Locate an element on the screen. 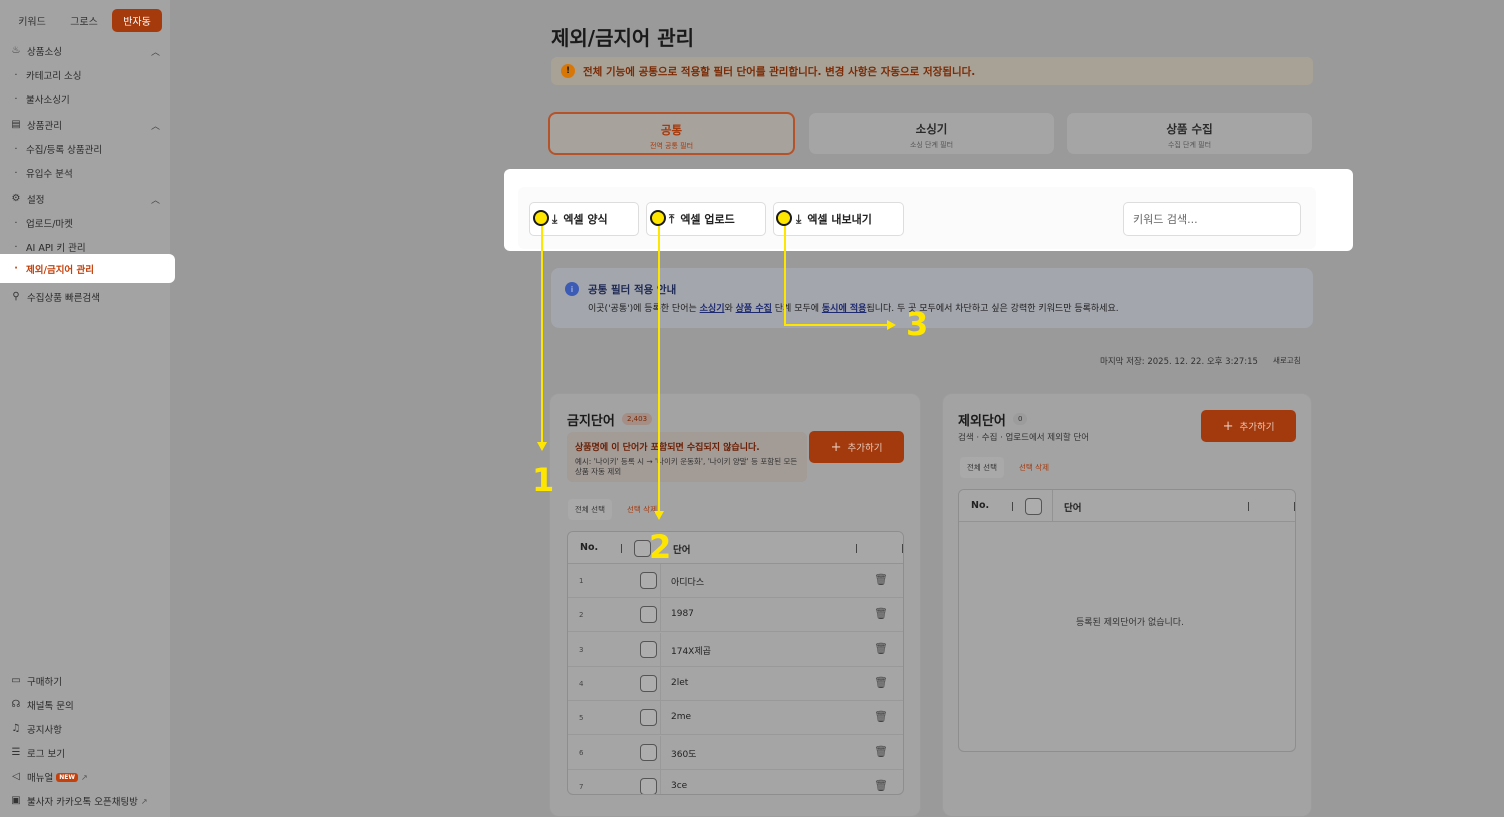 This screenshot has width=1504, height=817. tab-title: 공통 is located at coordinates (671, 130).